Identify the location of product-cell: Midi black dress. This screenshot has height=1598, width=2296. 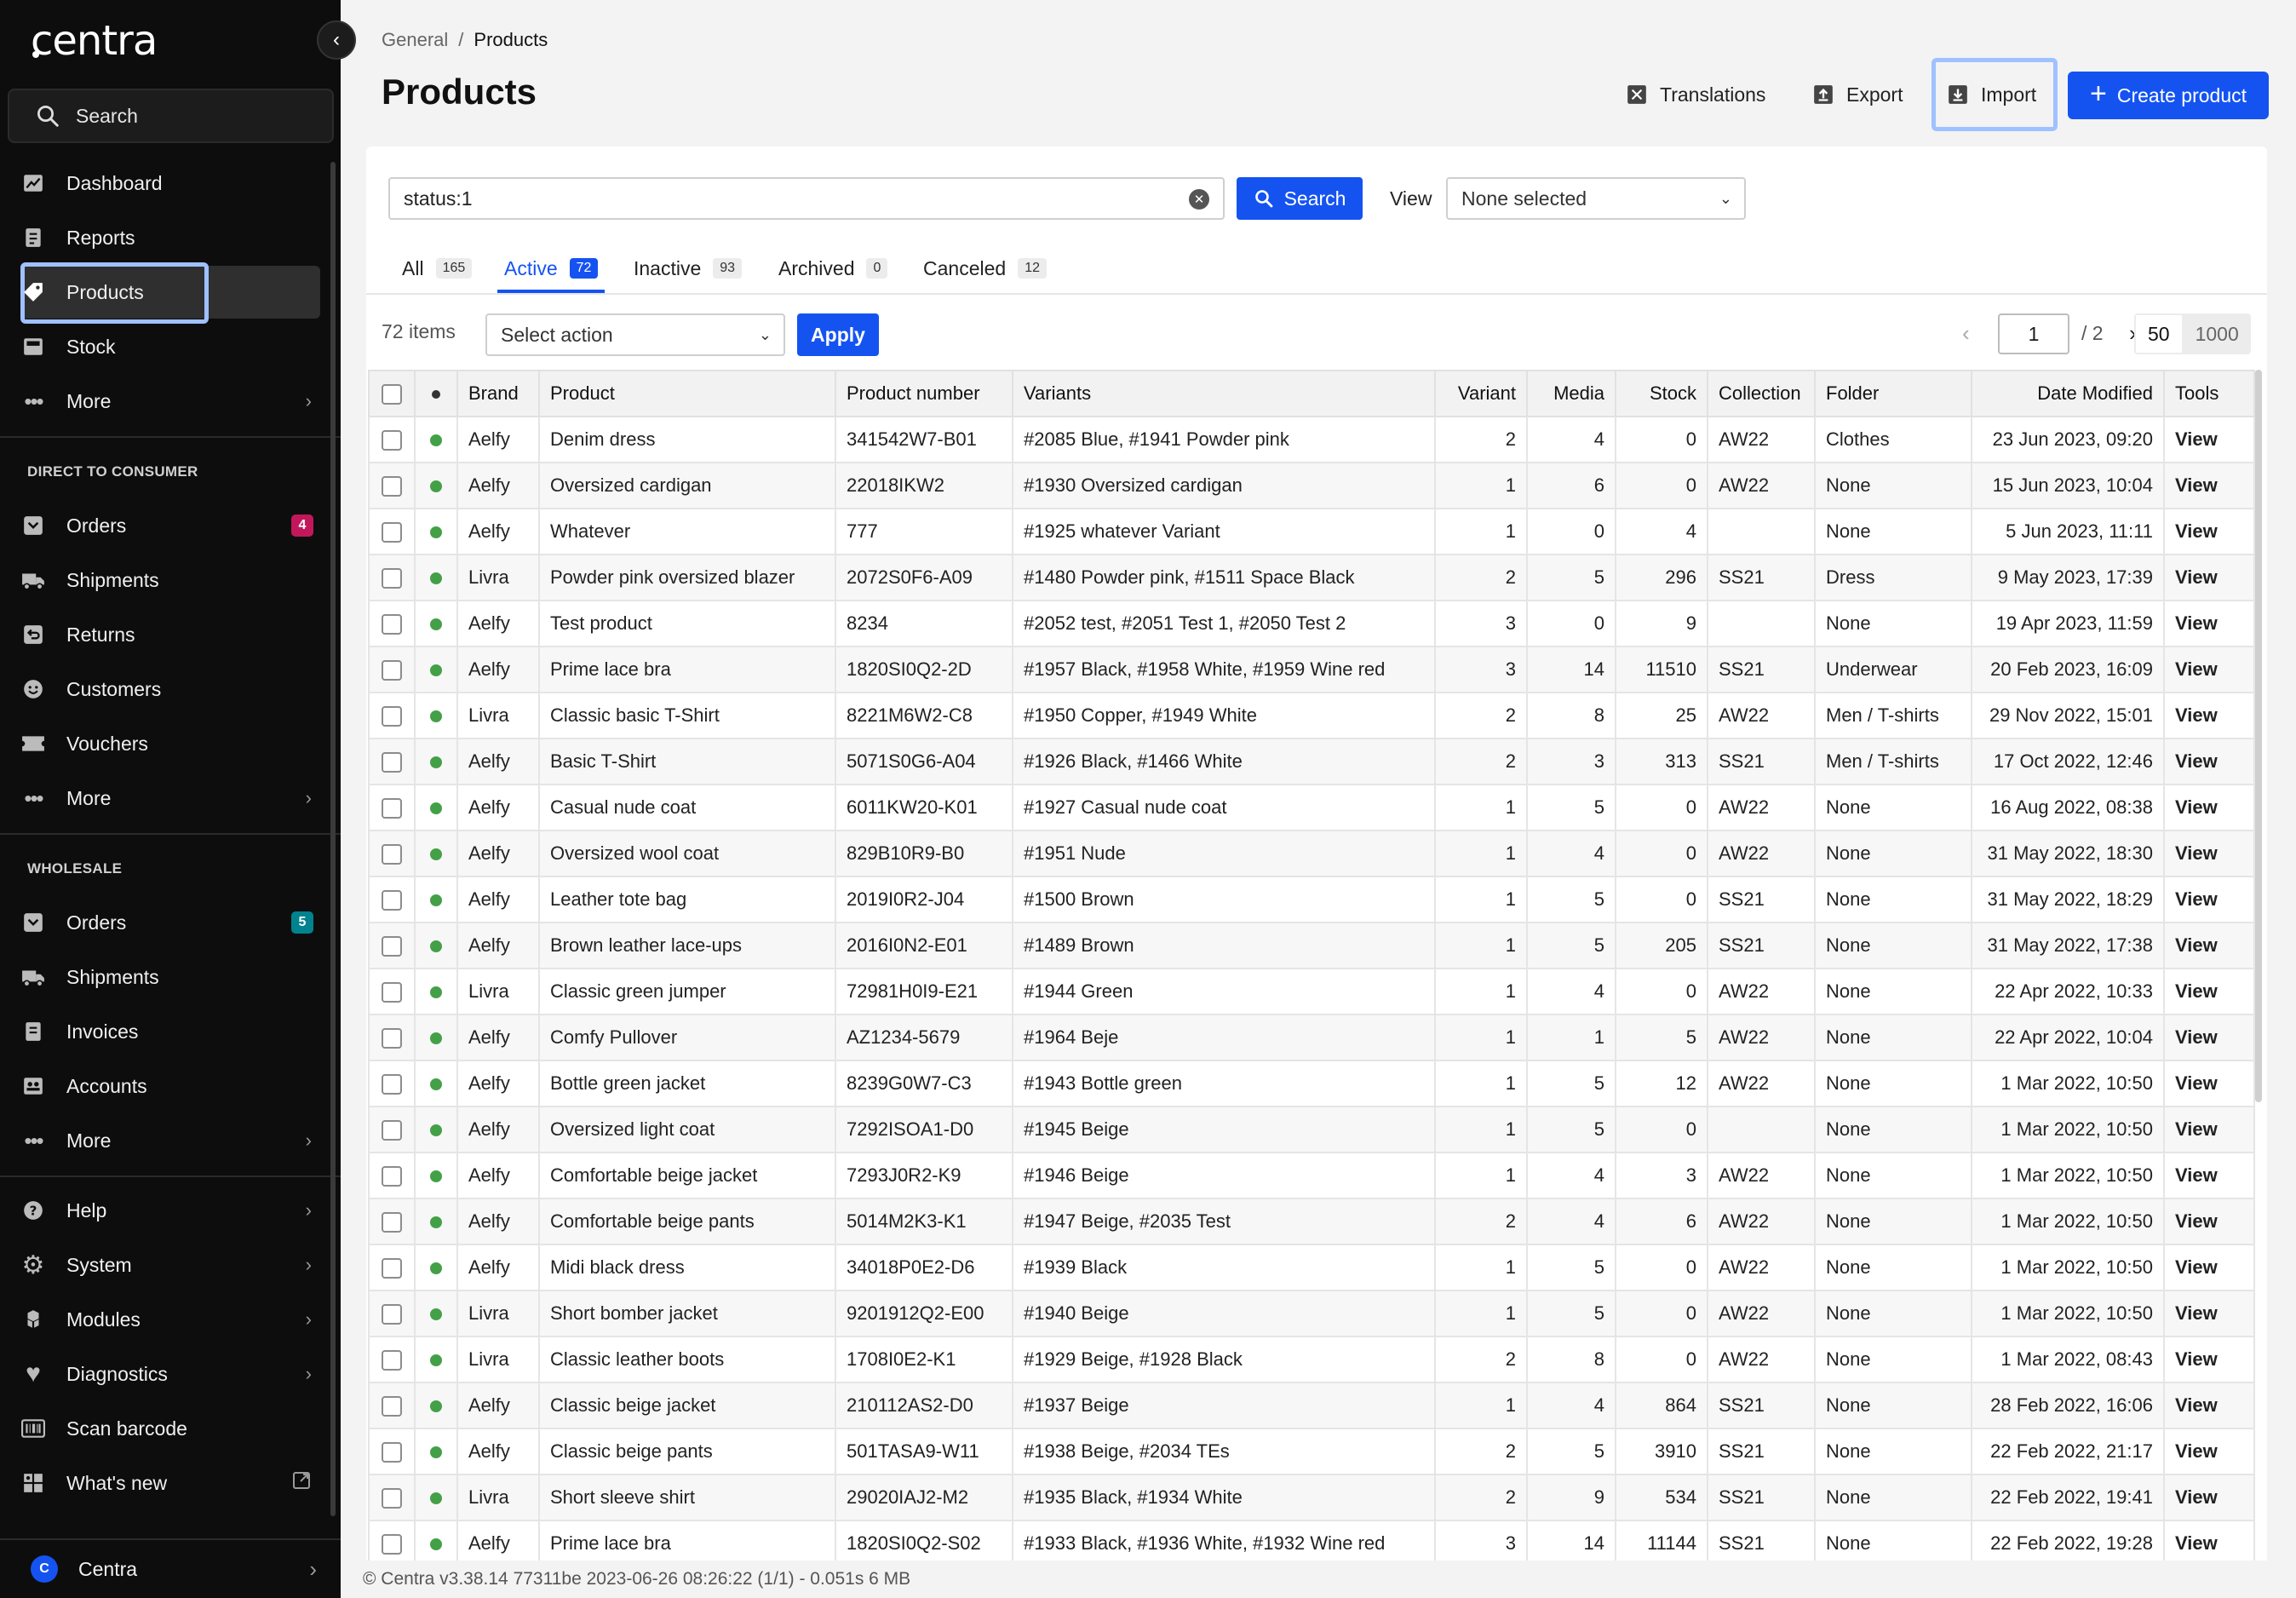
(687, 1267).